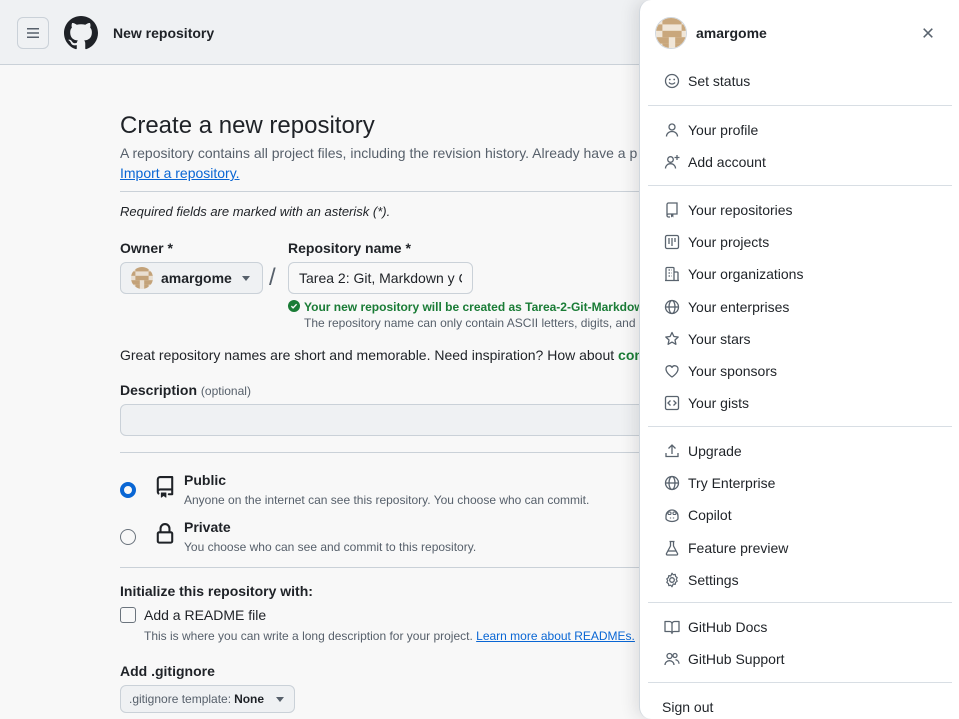 The width and height of the screenshot is (959, 719). What do you see at coordinates (672, 515) in the screenshot?
I see `copilot-icon` at bounding box center [672, 515].